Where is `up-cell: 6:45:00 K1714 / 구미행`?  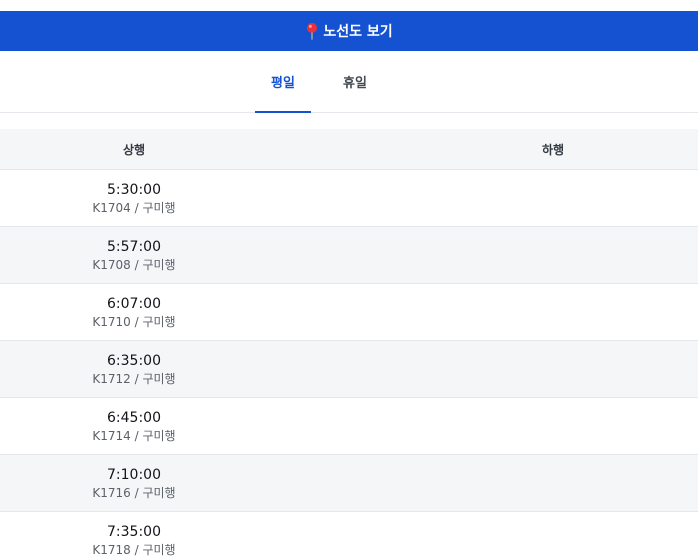 up-cell: 6:45:00 K1714 / 구미행 is located at coordinates (134, 426).